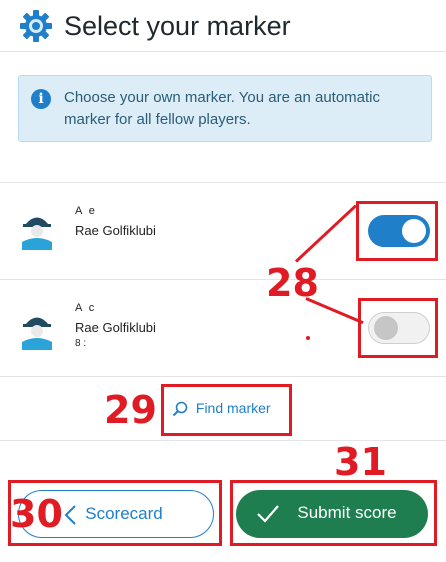  Describe the element at coordinates (360, 462) in the screenshot. I see `annotation-label: 31` at that location.